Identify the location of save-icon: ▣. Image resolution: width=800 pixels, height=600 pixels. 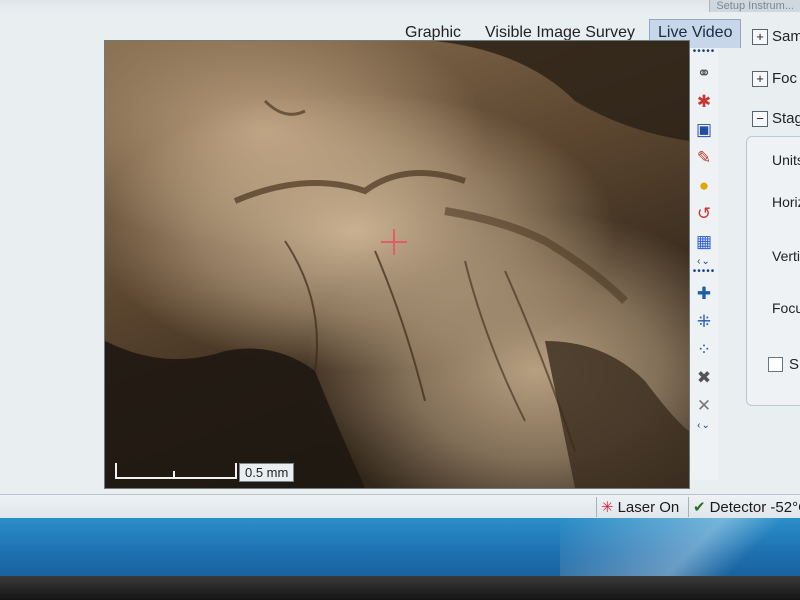
(704, 130).